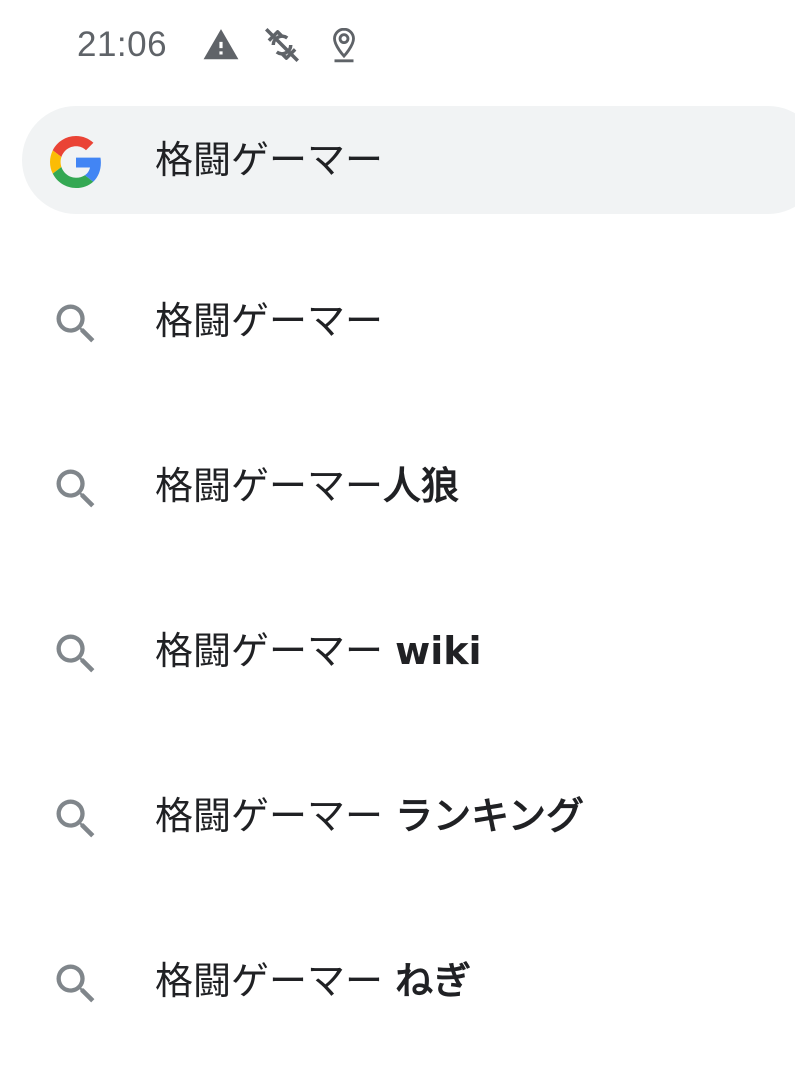 This screenshot has height=1067, width=795. I want to click on google-g-icon, so click(76, 162).